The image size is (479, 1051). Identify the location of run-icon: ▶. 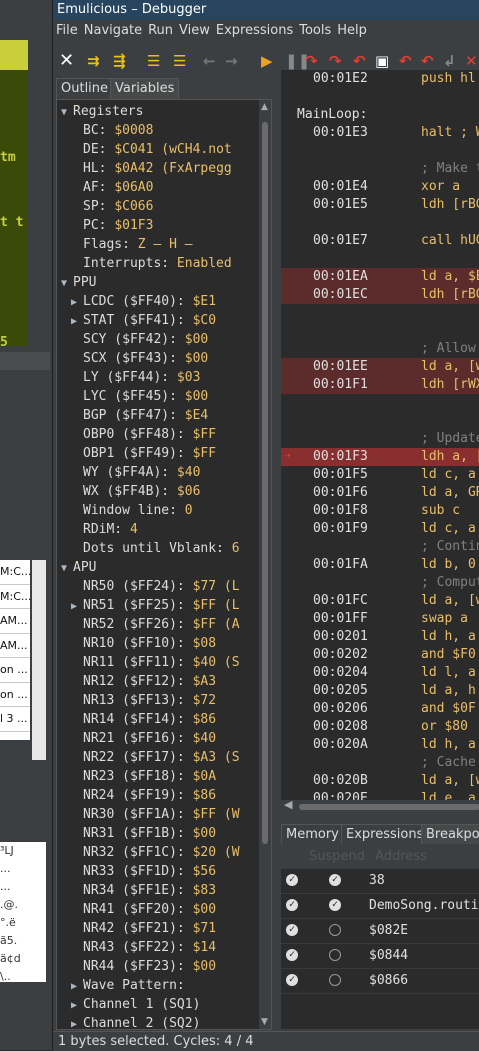
(267, 61).